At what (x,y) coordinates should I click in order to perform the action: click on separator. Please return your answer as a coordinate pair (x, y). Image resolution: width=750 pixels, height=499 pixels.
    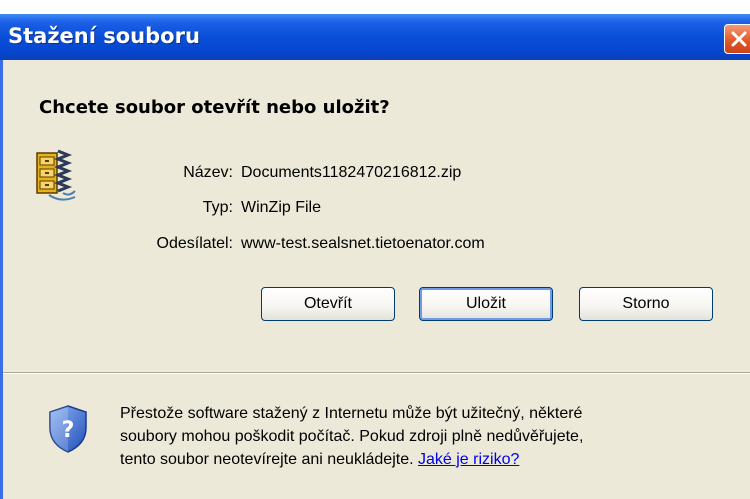
    Looking at the image, I should click on (376, 373).